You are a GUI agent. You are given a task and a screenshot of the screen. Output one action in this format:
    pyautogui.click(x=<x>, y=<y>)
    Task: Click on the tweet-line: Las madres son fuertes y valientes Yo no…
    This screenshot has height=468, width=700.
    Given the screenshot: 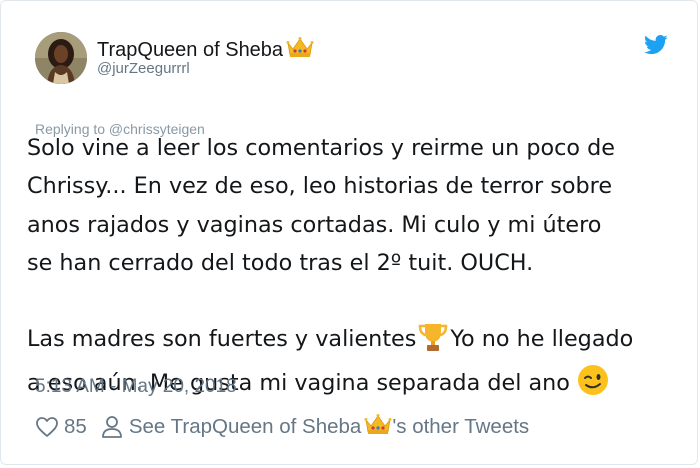 What is the action you would take?
    pyautogui.click(x=362, y=342)
    